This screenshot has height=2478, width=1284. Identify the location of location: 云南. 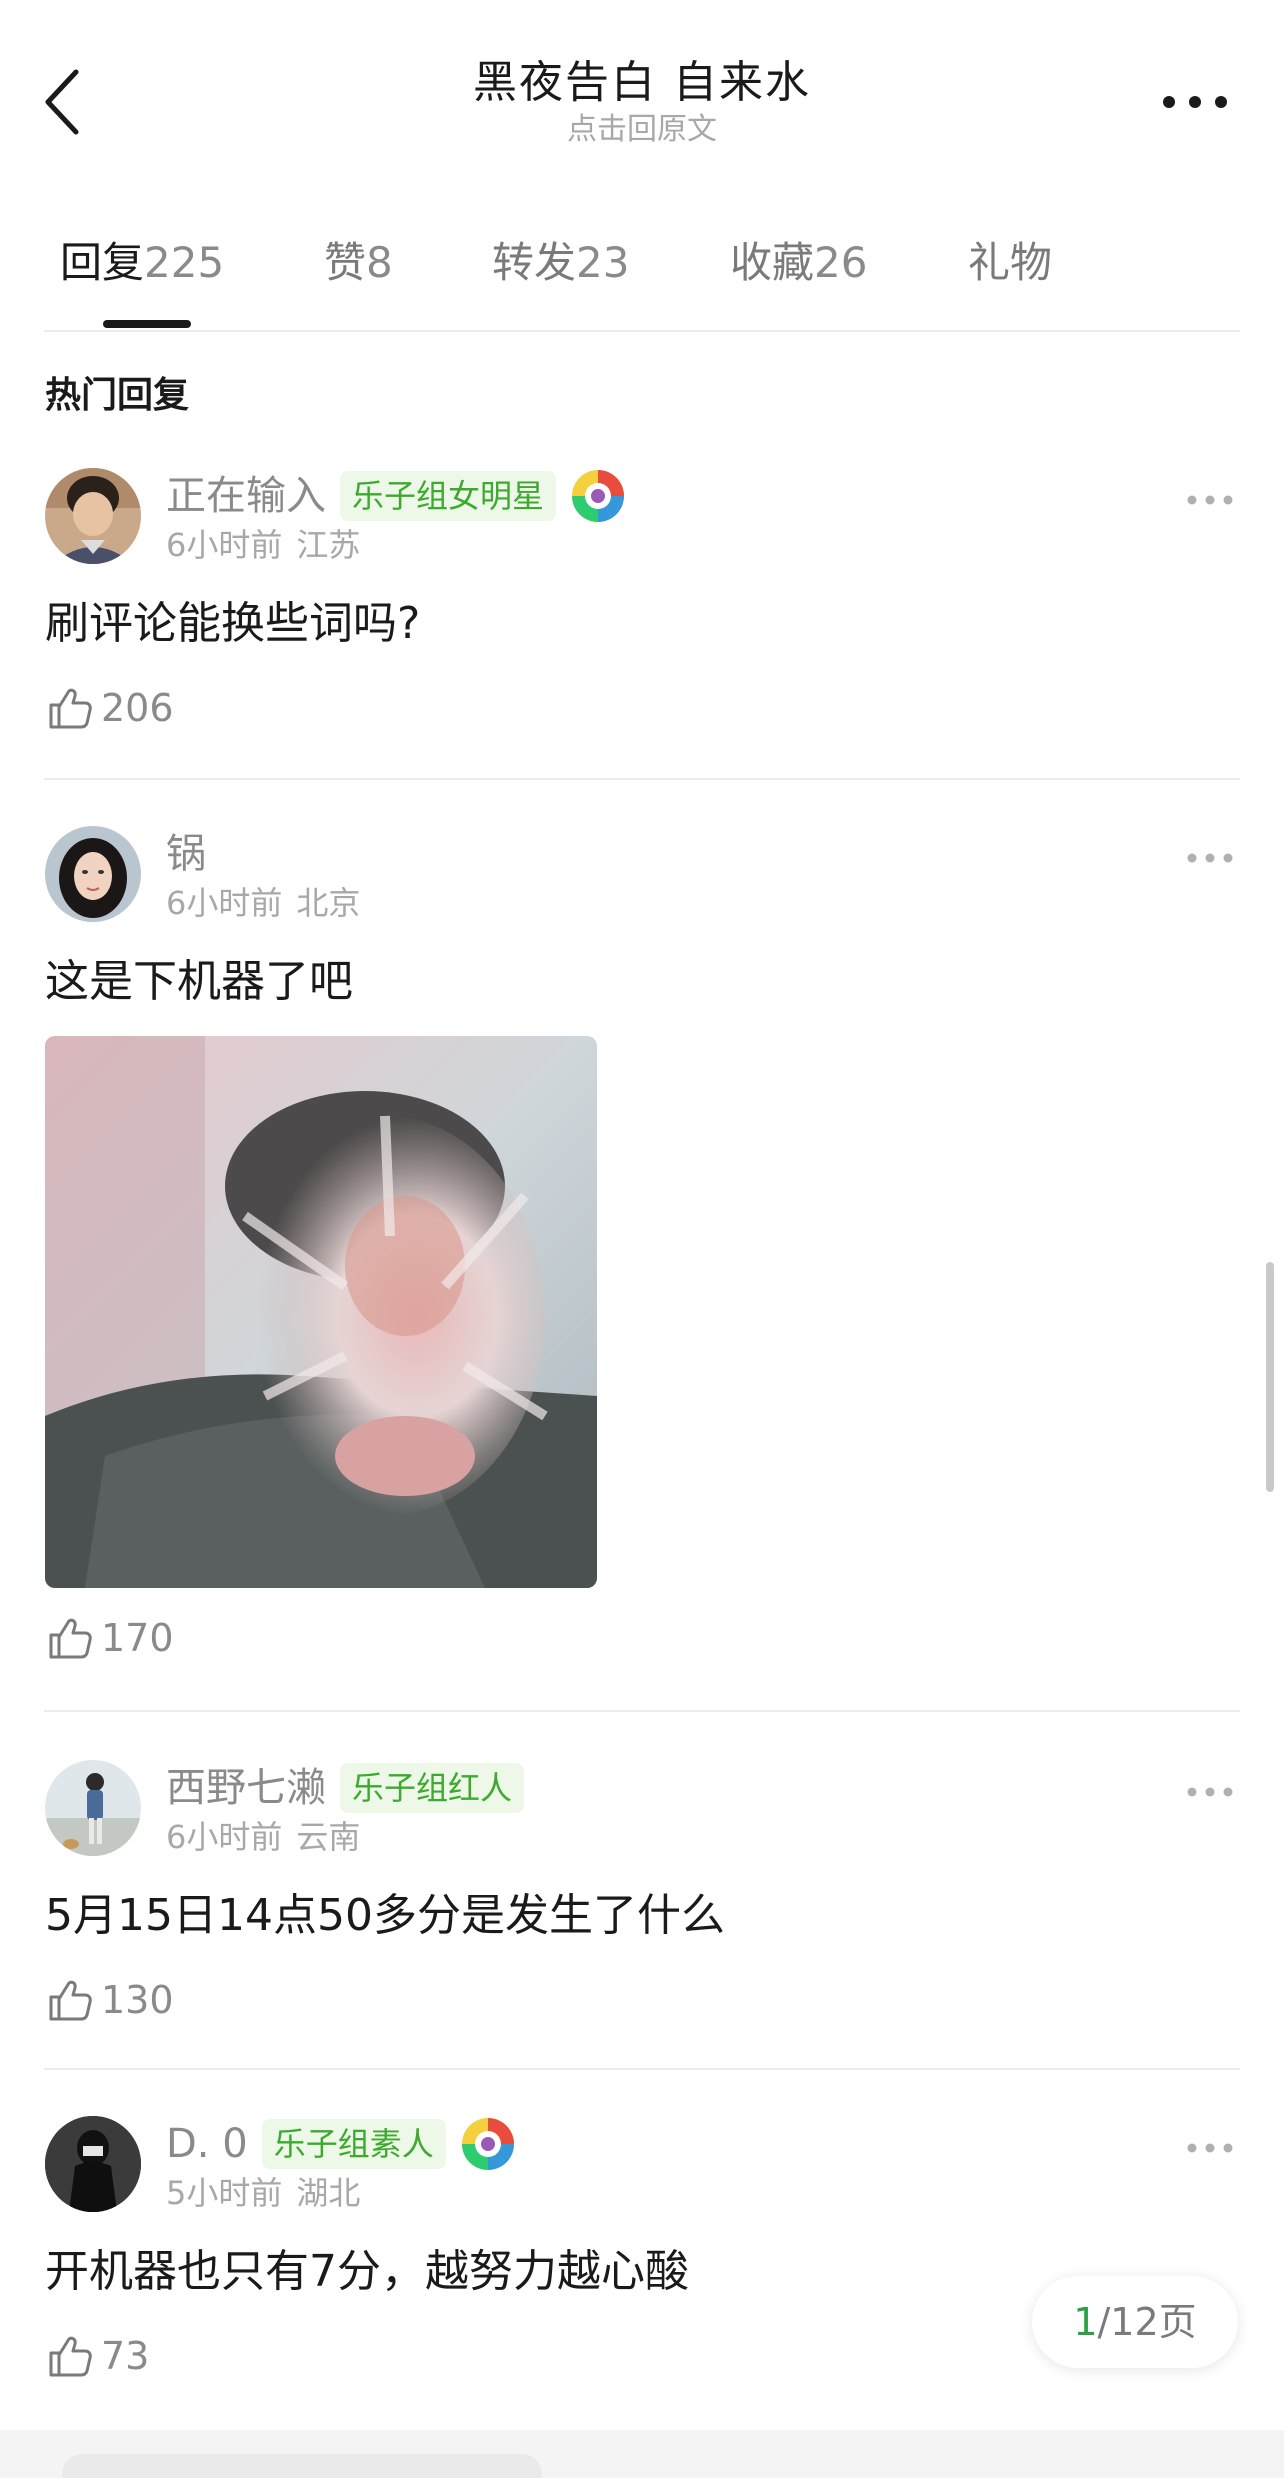
(328, 1837).